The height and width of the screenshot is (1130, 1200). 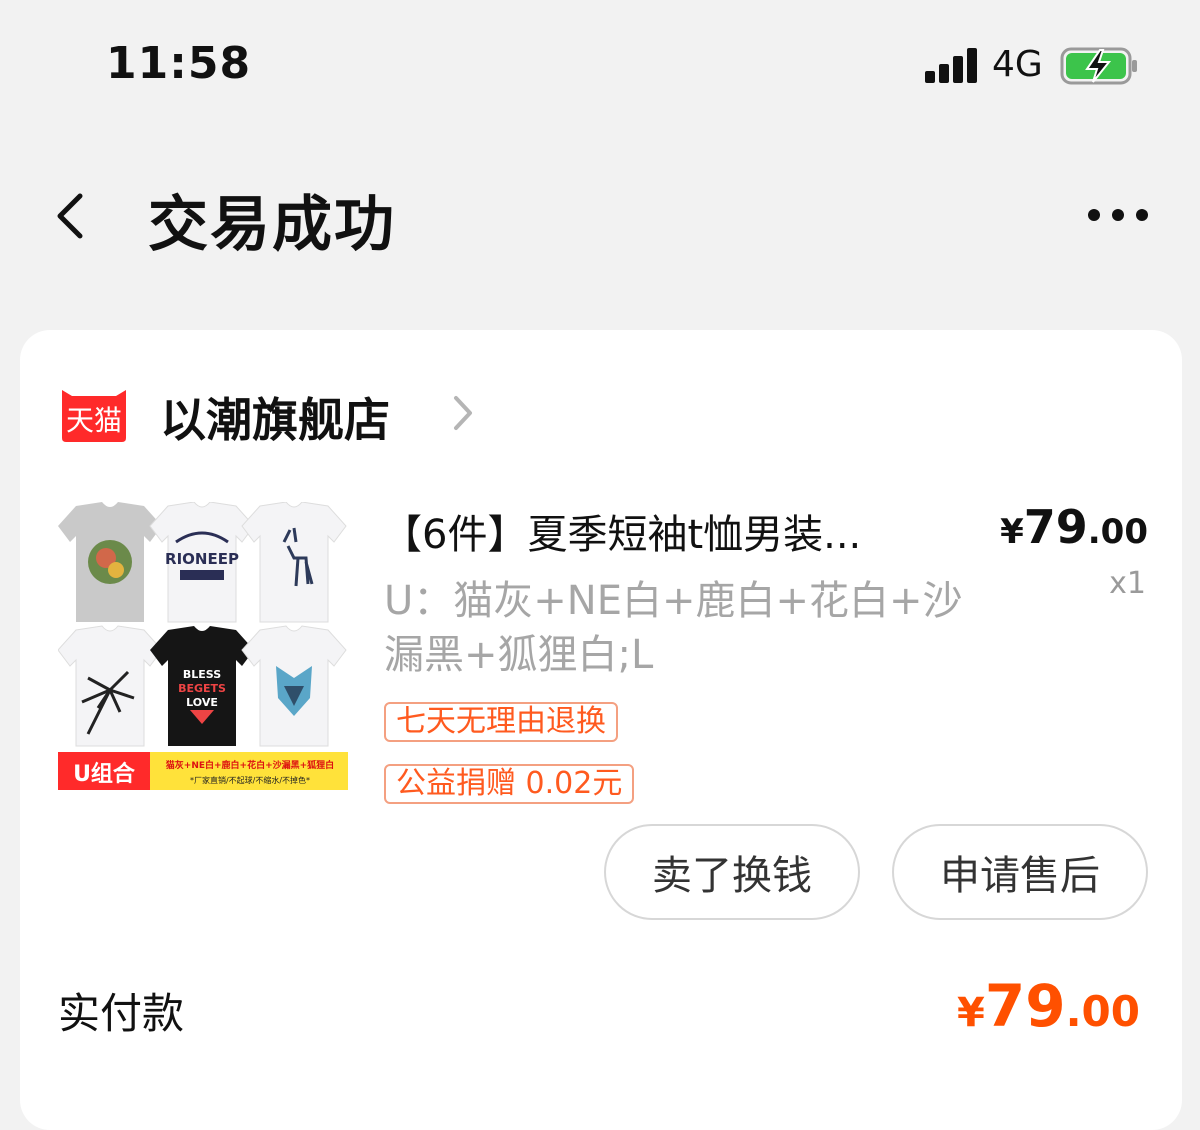 What do you see at coordinates (94, 420) in the screenshot?
I see `tmall-badge-text: 天猫` at bounding box center [94, 420].